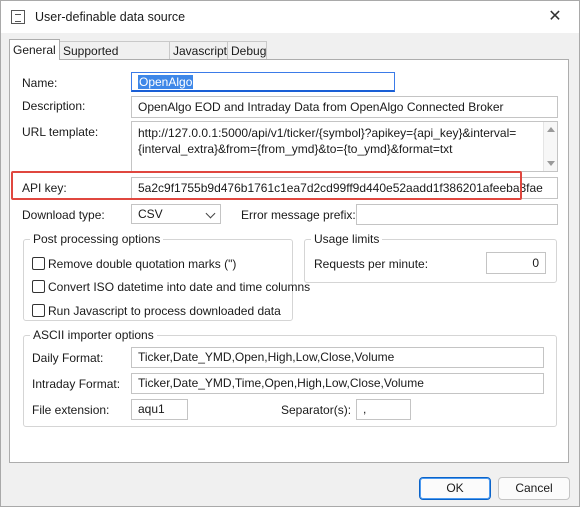 This screenshot has height=507, width=580. What do you see at coordinates (550, 146) in the screenshot?
I see `url-scrollbar` at bounding box center [550, 146].